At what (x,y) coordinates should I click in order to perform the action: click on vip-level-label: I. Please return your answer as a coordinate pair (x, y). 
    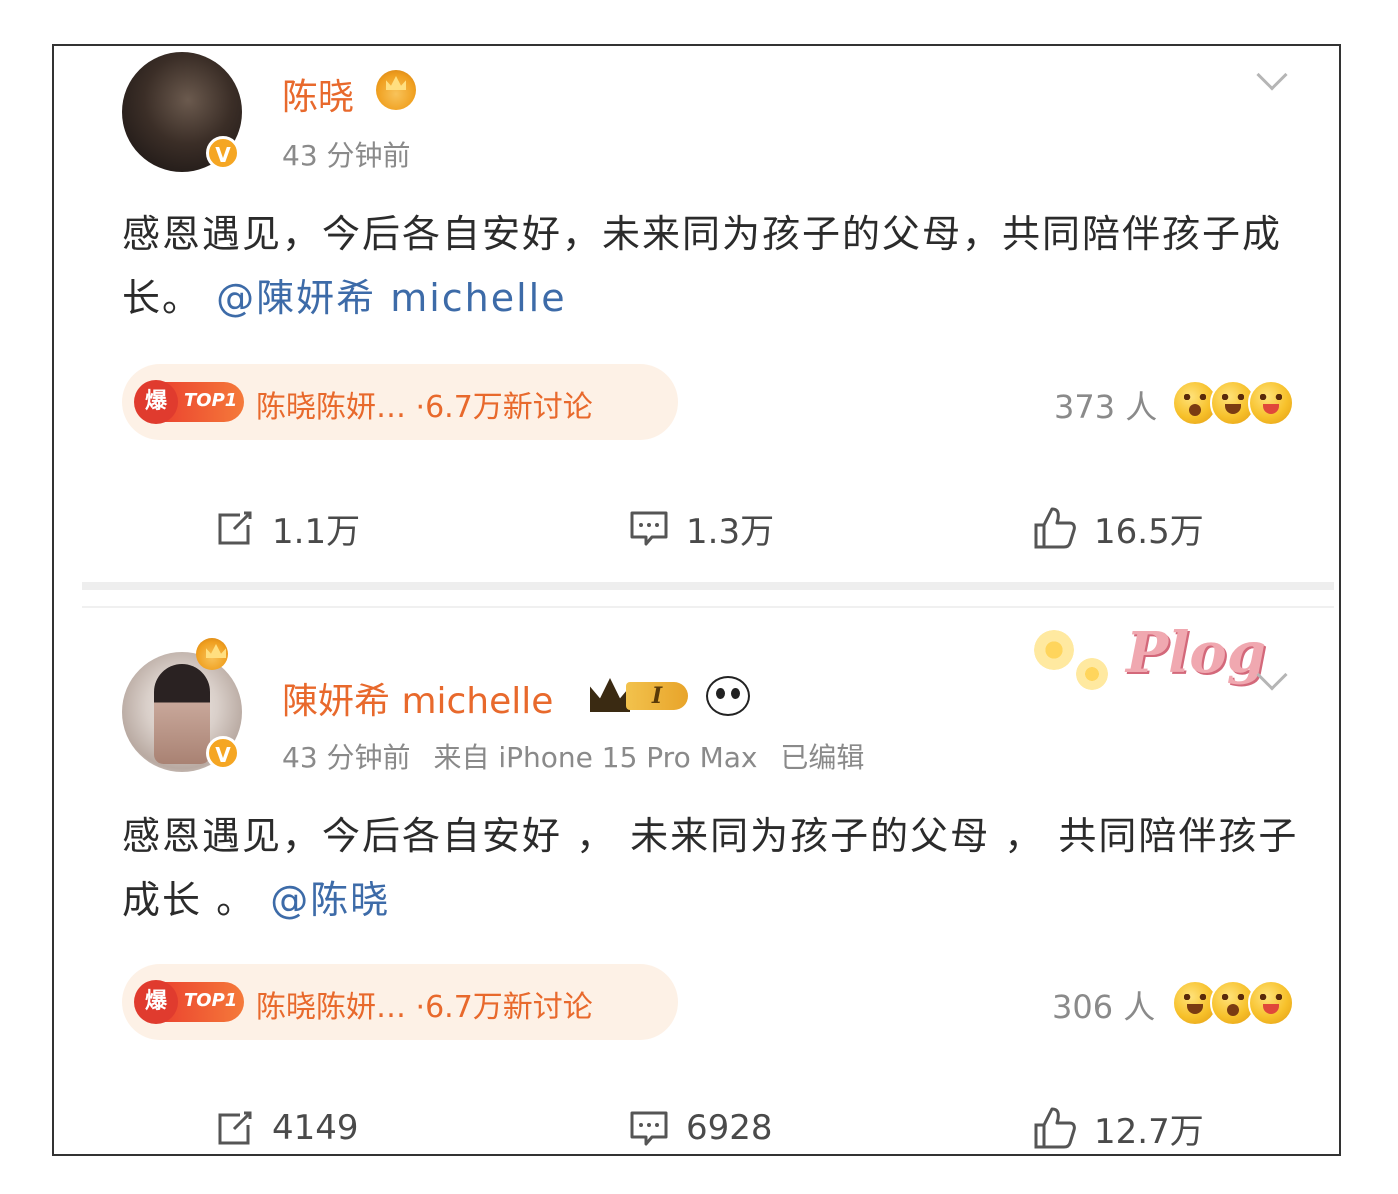
    Looking at the image, I should click on (657, 696).